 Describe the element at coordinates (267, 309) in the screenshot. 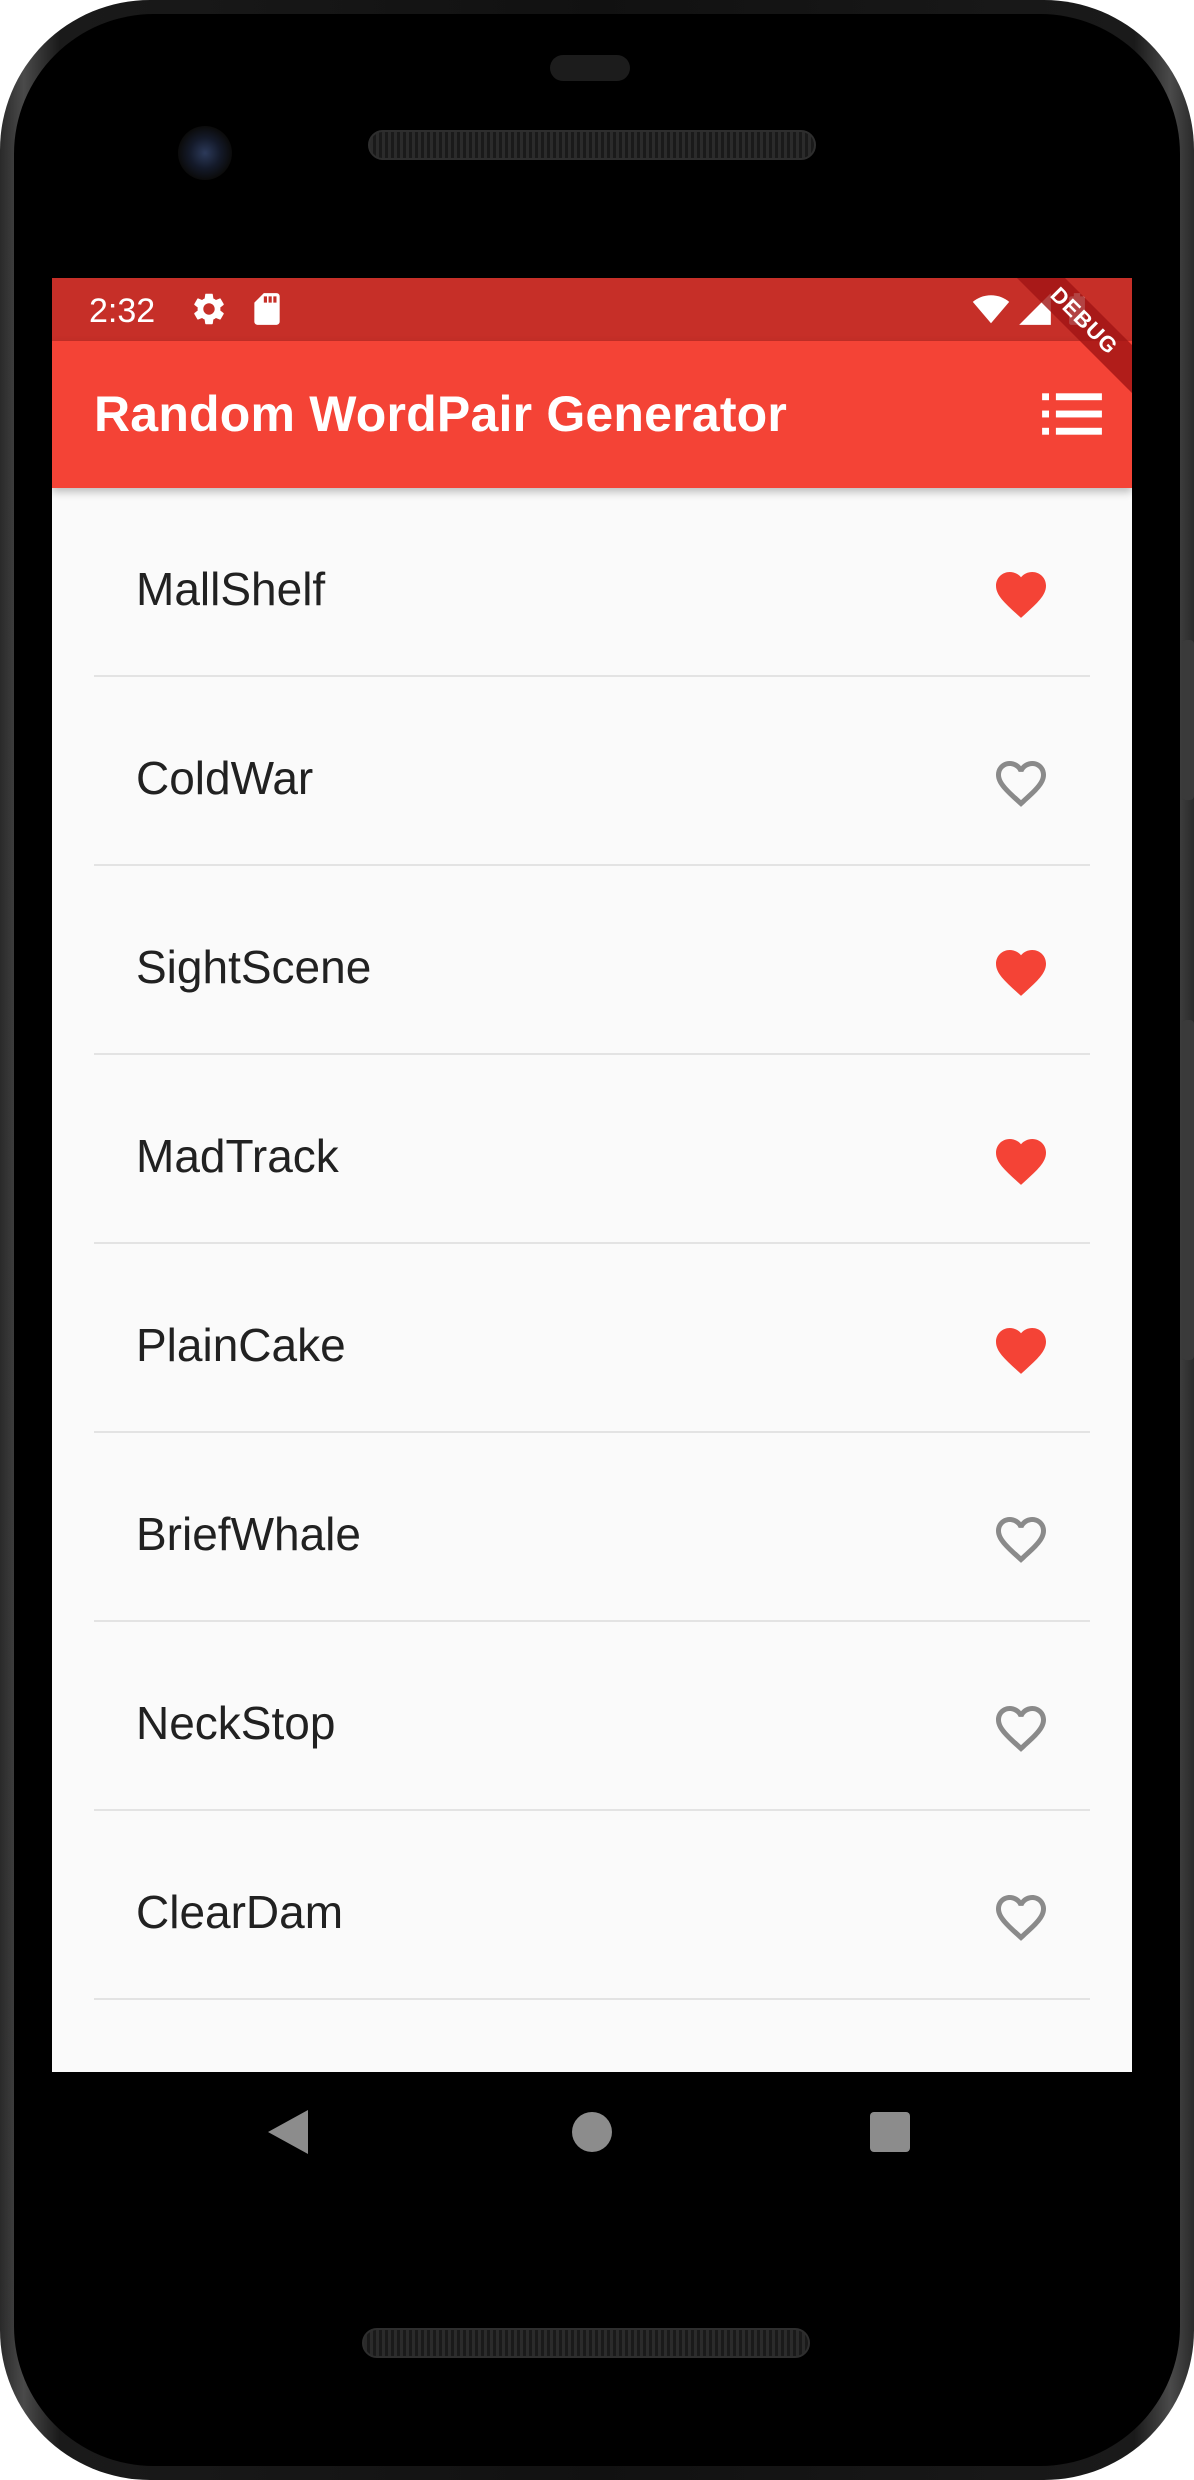

I see `sd-card-icon` at that location.